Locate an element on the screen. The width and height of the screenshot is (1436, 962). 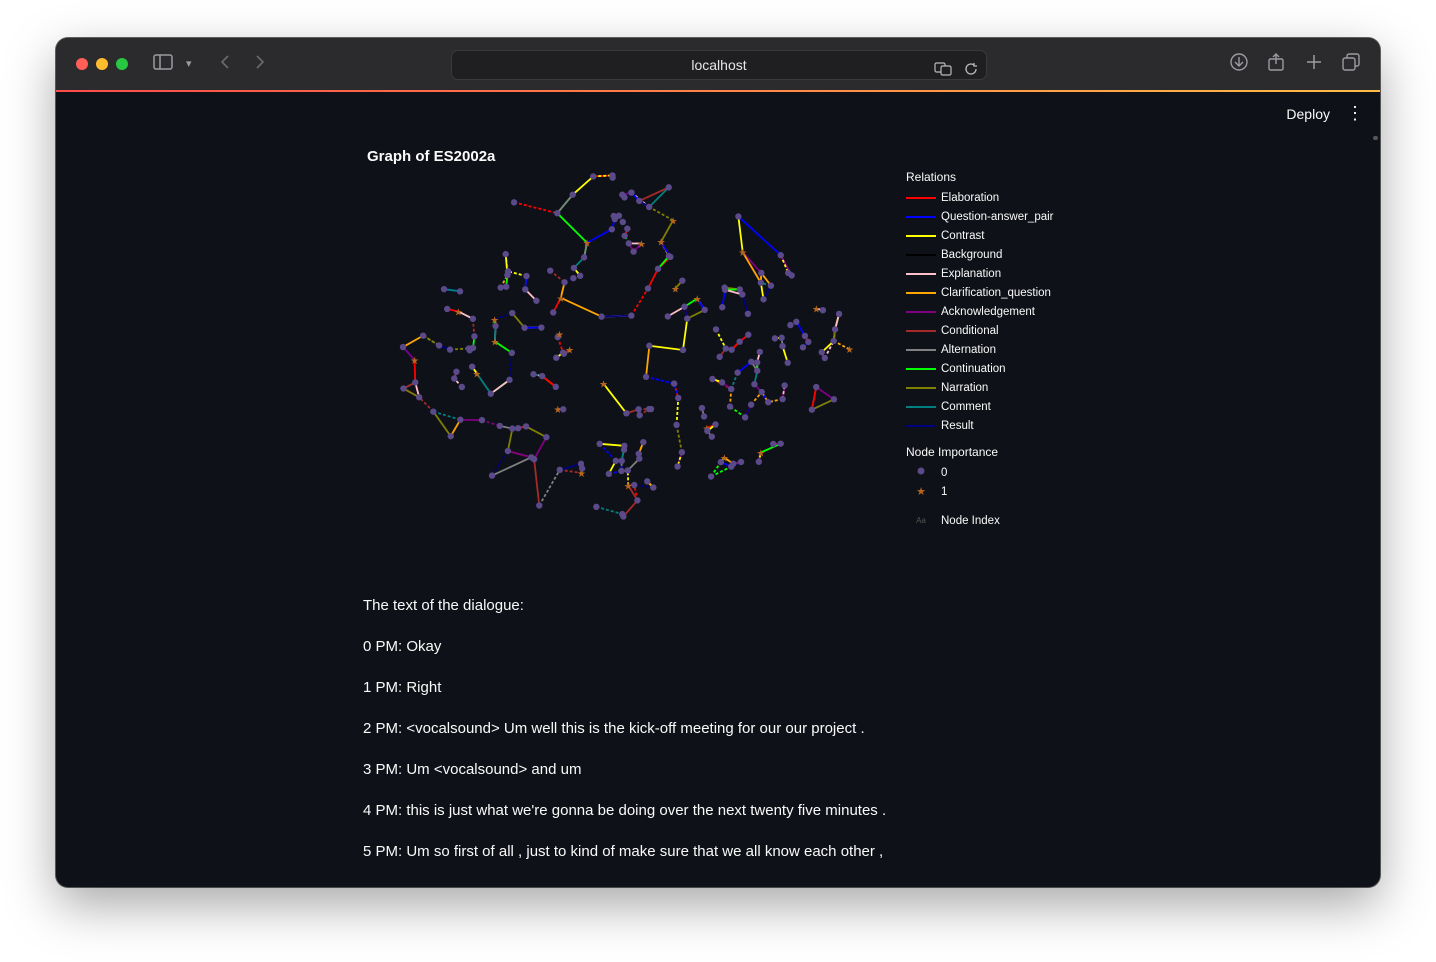
legend-label: Contrast is located at coordinates (963, 235).